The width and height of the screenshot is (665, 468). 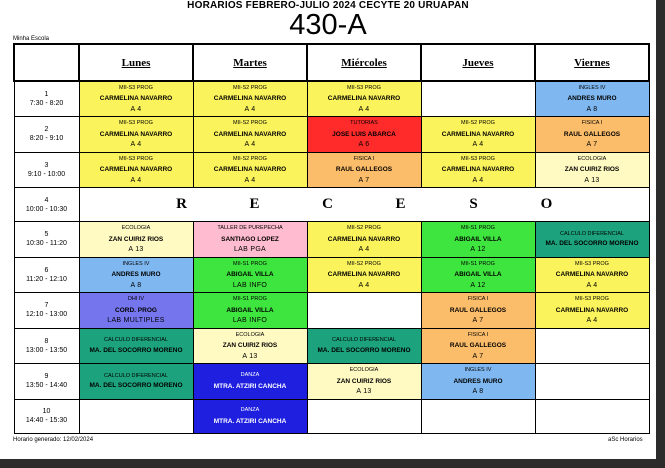 What do you see at coordinates (46, 341) in the screenshot?
I see `period-number: 8` at bounding box center [46, 341].